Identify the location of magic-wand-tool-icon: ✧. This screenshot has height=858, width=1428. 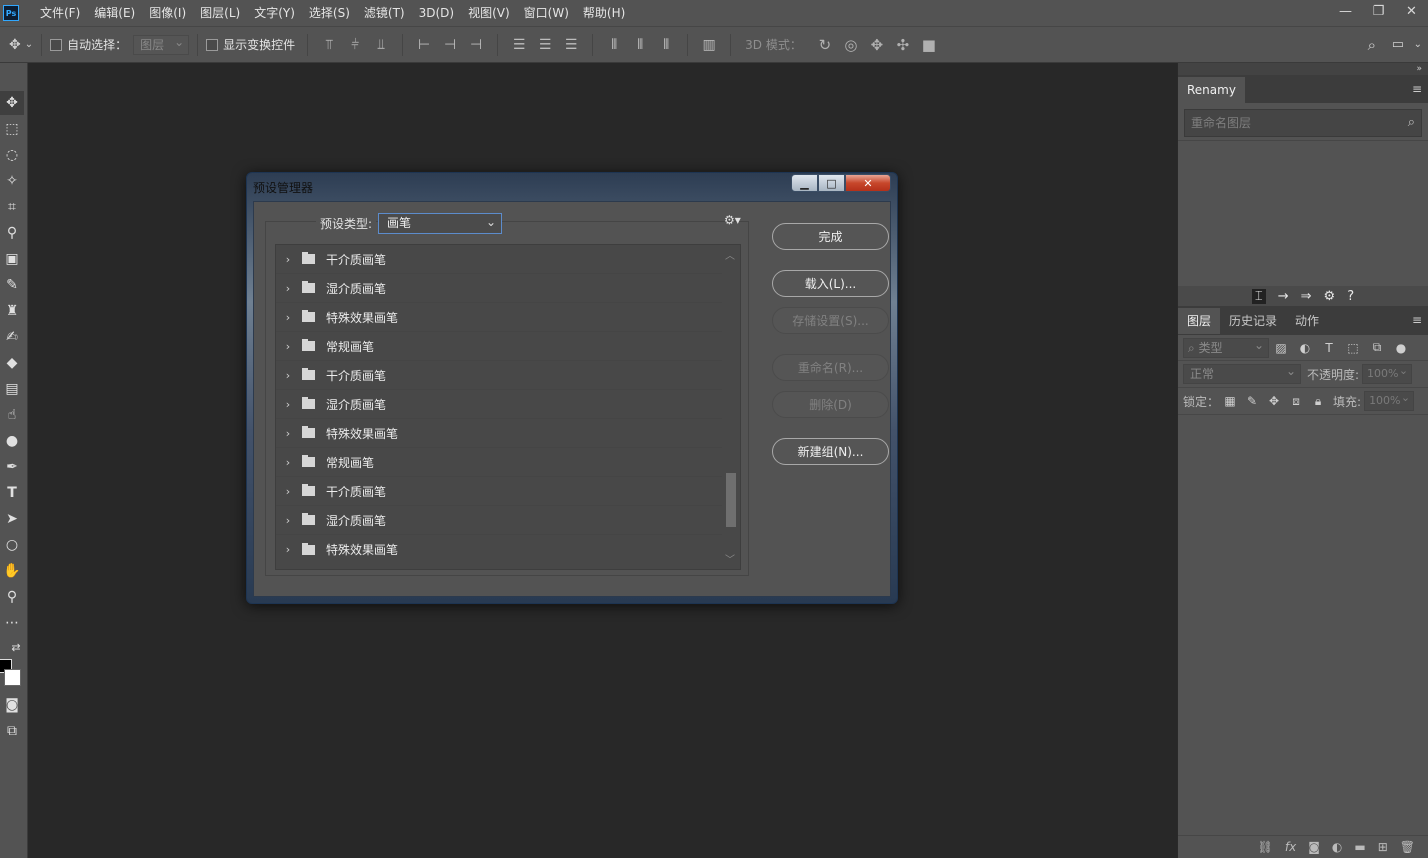
(12, 181).